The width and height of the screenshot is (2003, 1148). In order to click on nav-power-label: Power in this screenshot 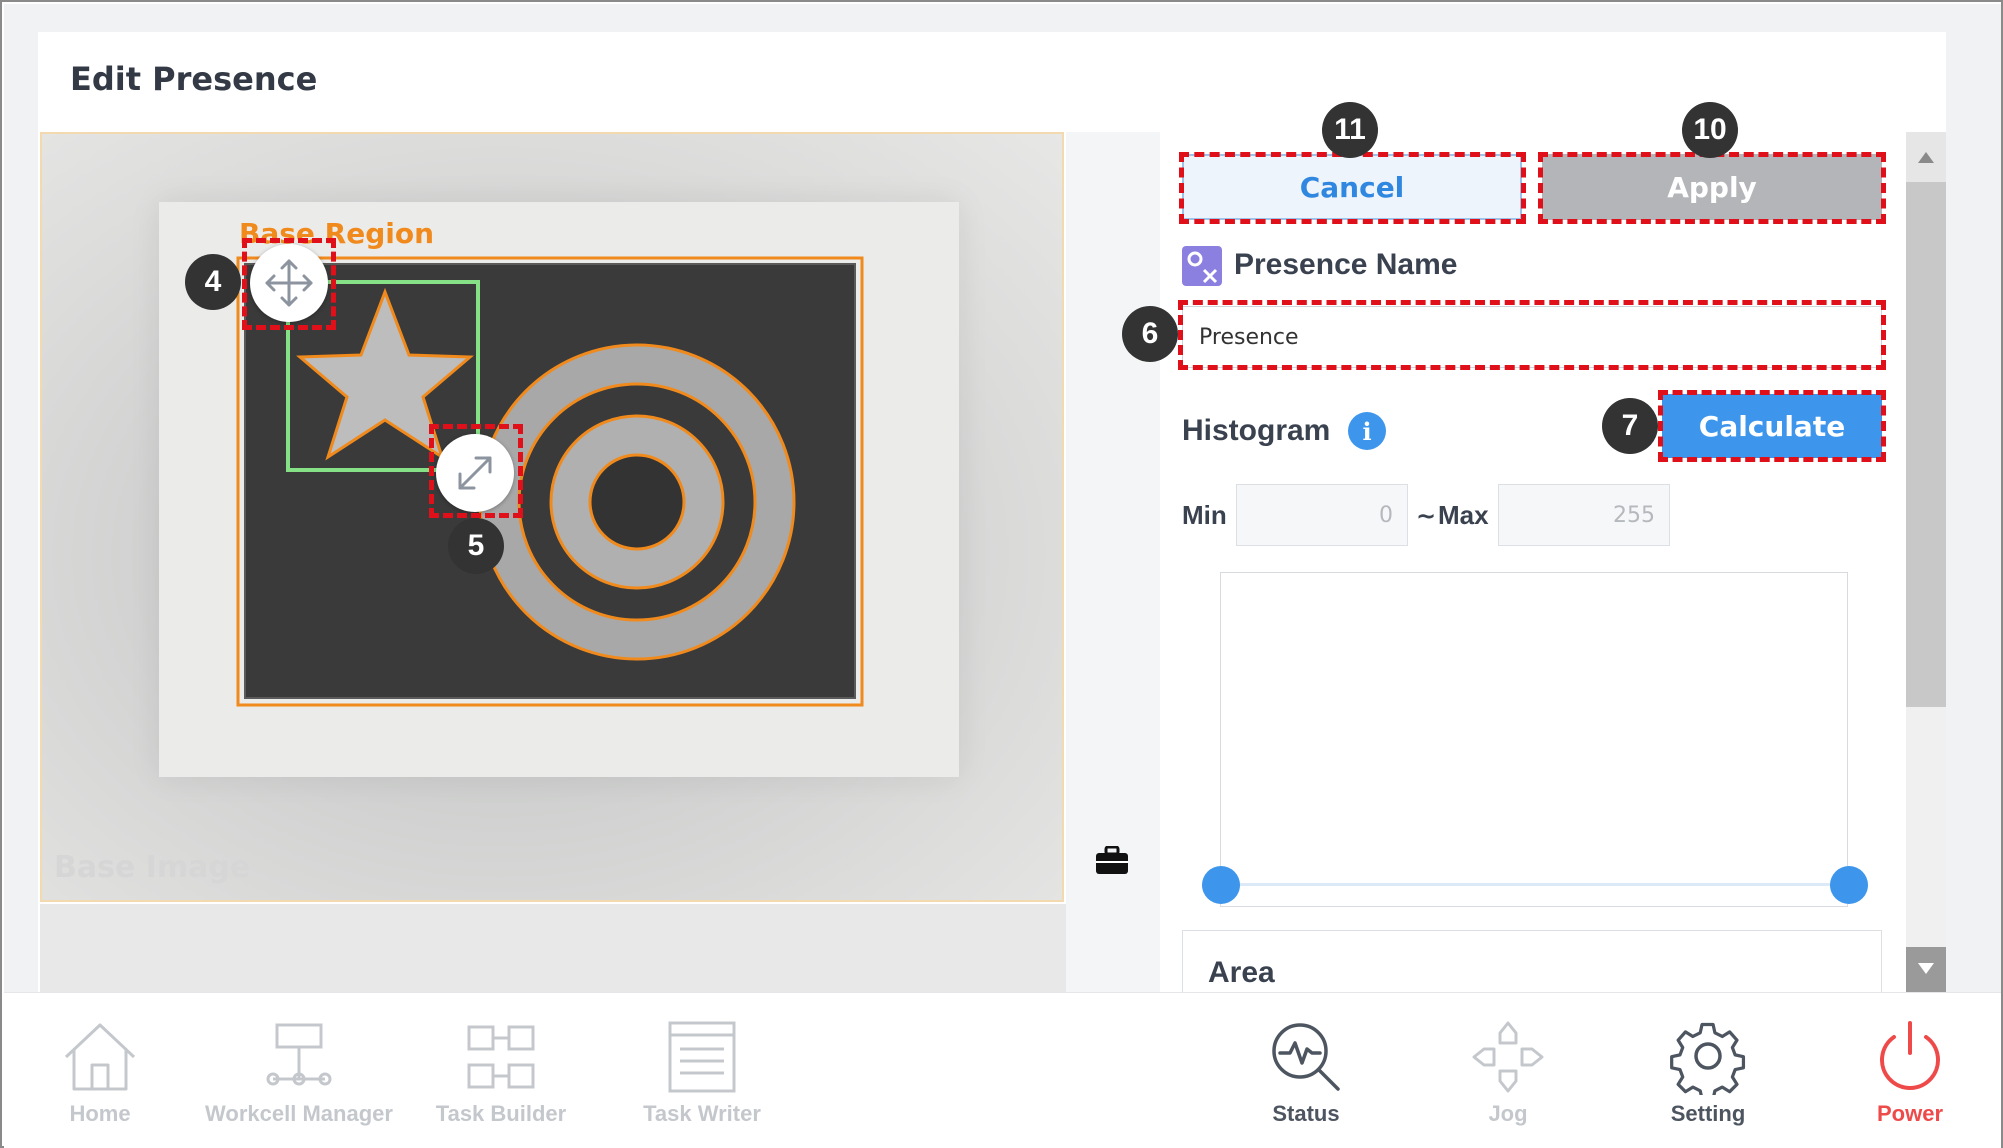, I will do `click(1910, 1113)`.